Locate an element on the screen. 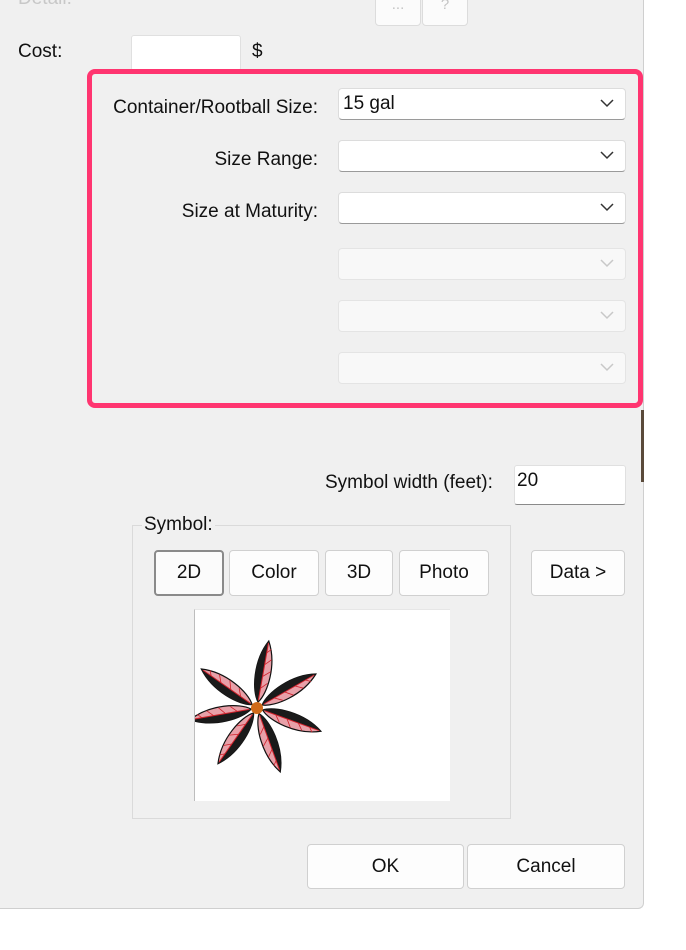  tab-3d: 3D is located at coordinates (359, 573).